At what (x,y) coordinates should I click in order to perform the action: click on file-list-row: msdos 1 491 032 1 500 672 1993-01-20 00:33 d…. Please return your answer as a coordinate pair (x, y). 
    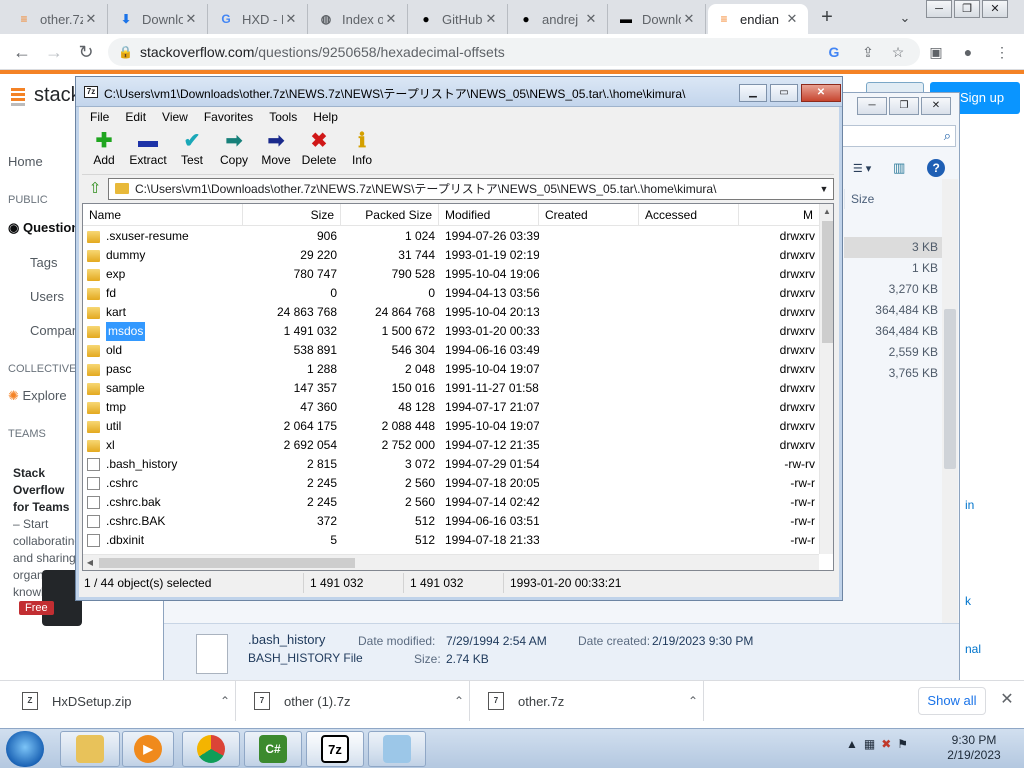
    Looking at the image, I should click on (451, 331).